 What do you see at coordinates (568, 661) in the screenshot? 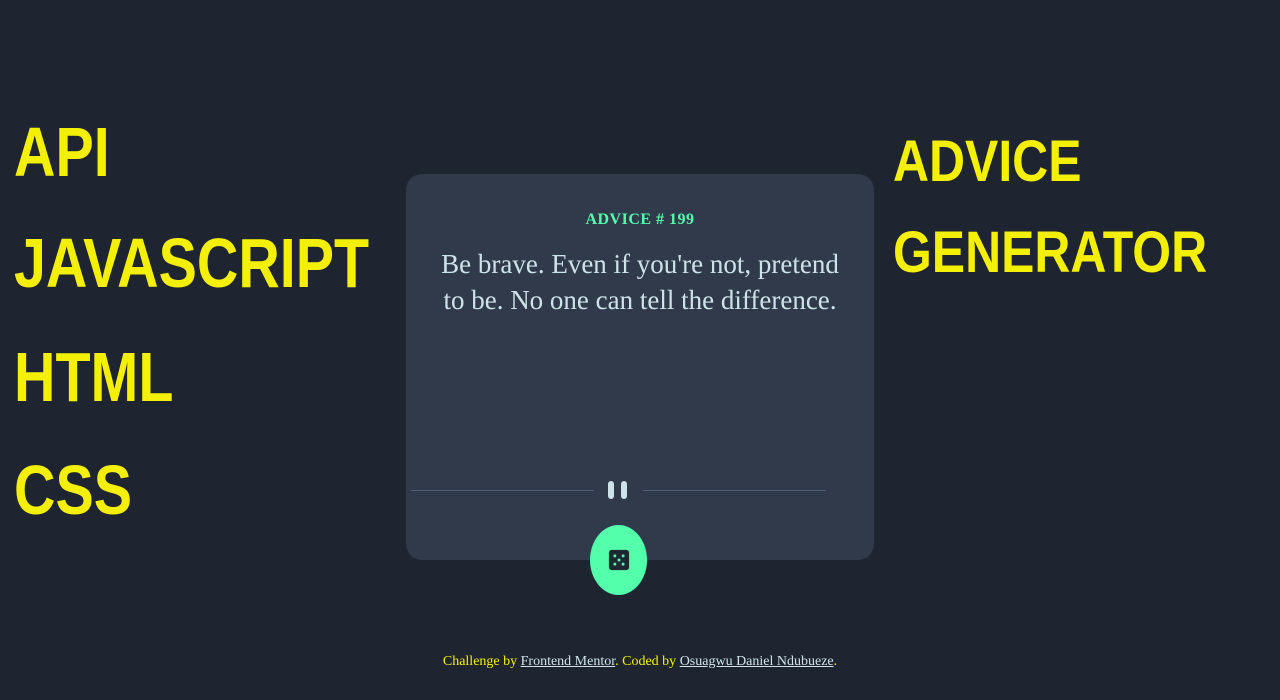
I see `frontend-mentor-link: Frontend Mentor` at bounding box center [568, 661].